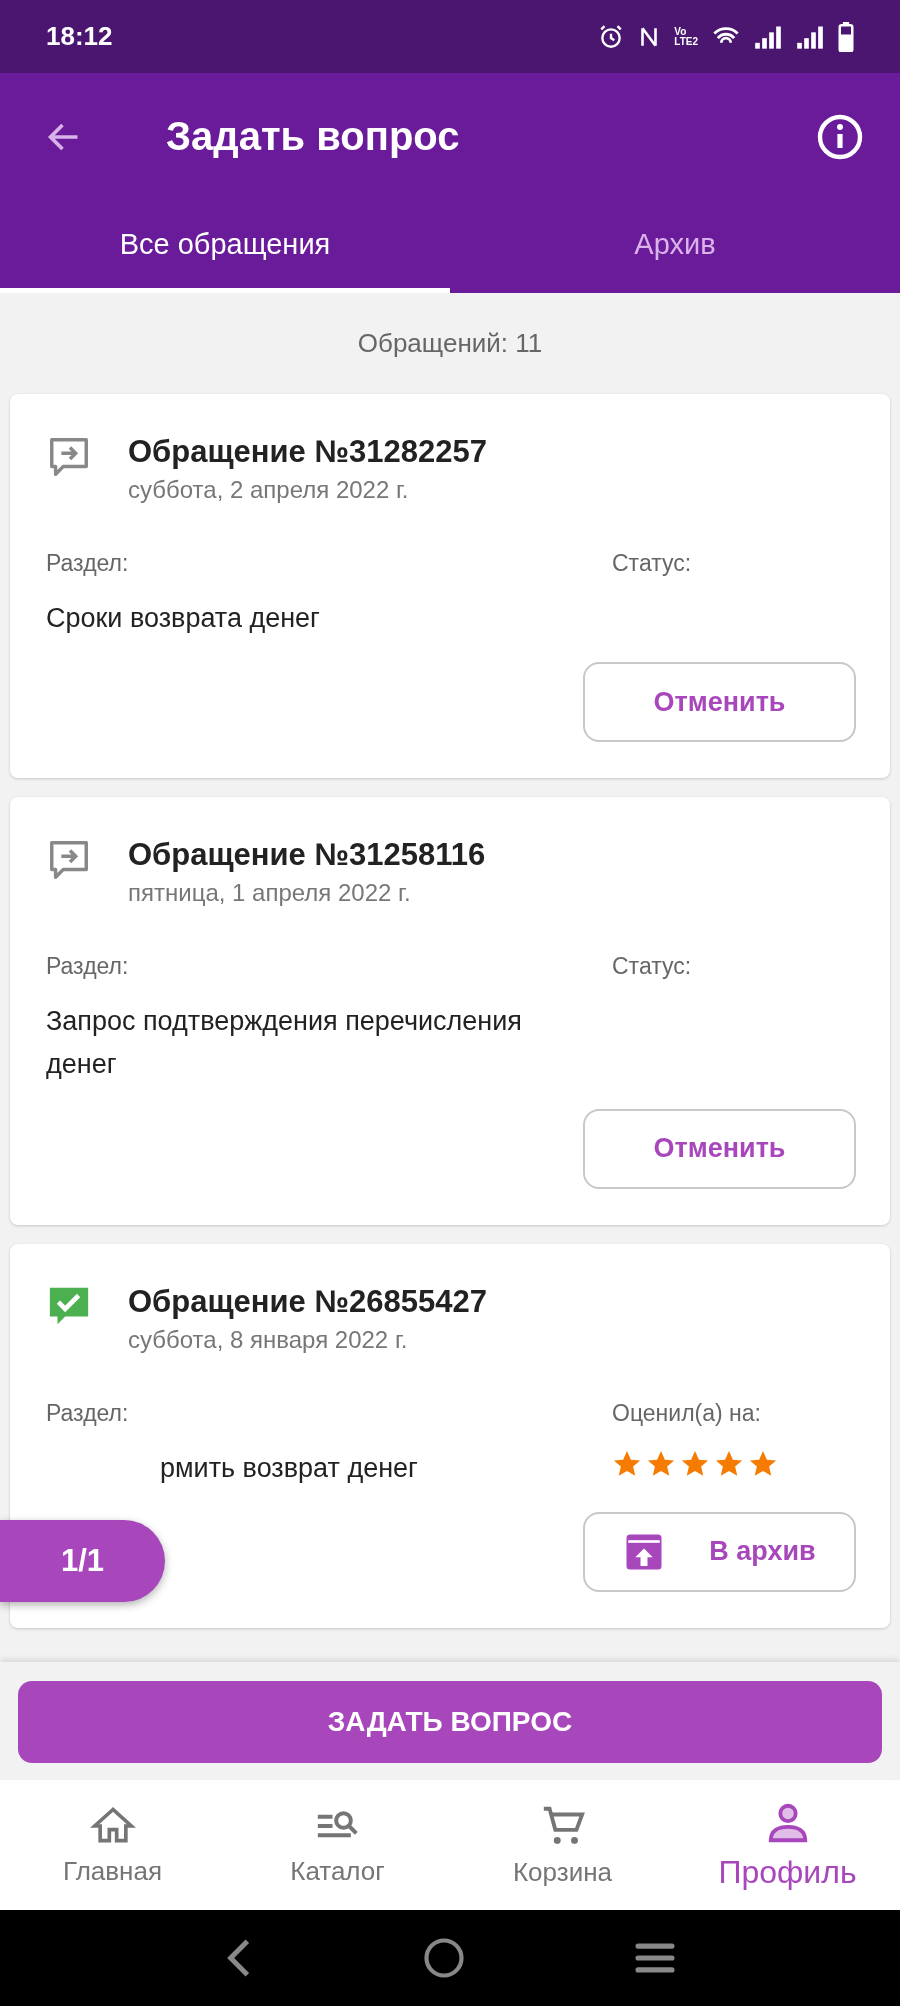  What do you see at coordinates (82, 1561) in the screenshot?
I see `page-indicator: 1/1` at bounding box center [82, 1561].